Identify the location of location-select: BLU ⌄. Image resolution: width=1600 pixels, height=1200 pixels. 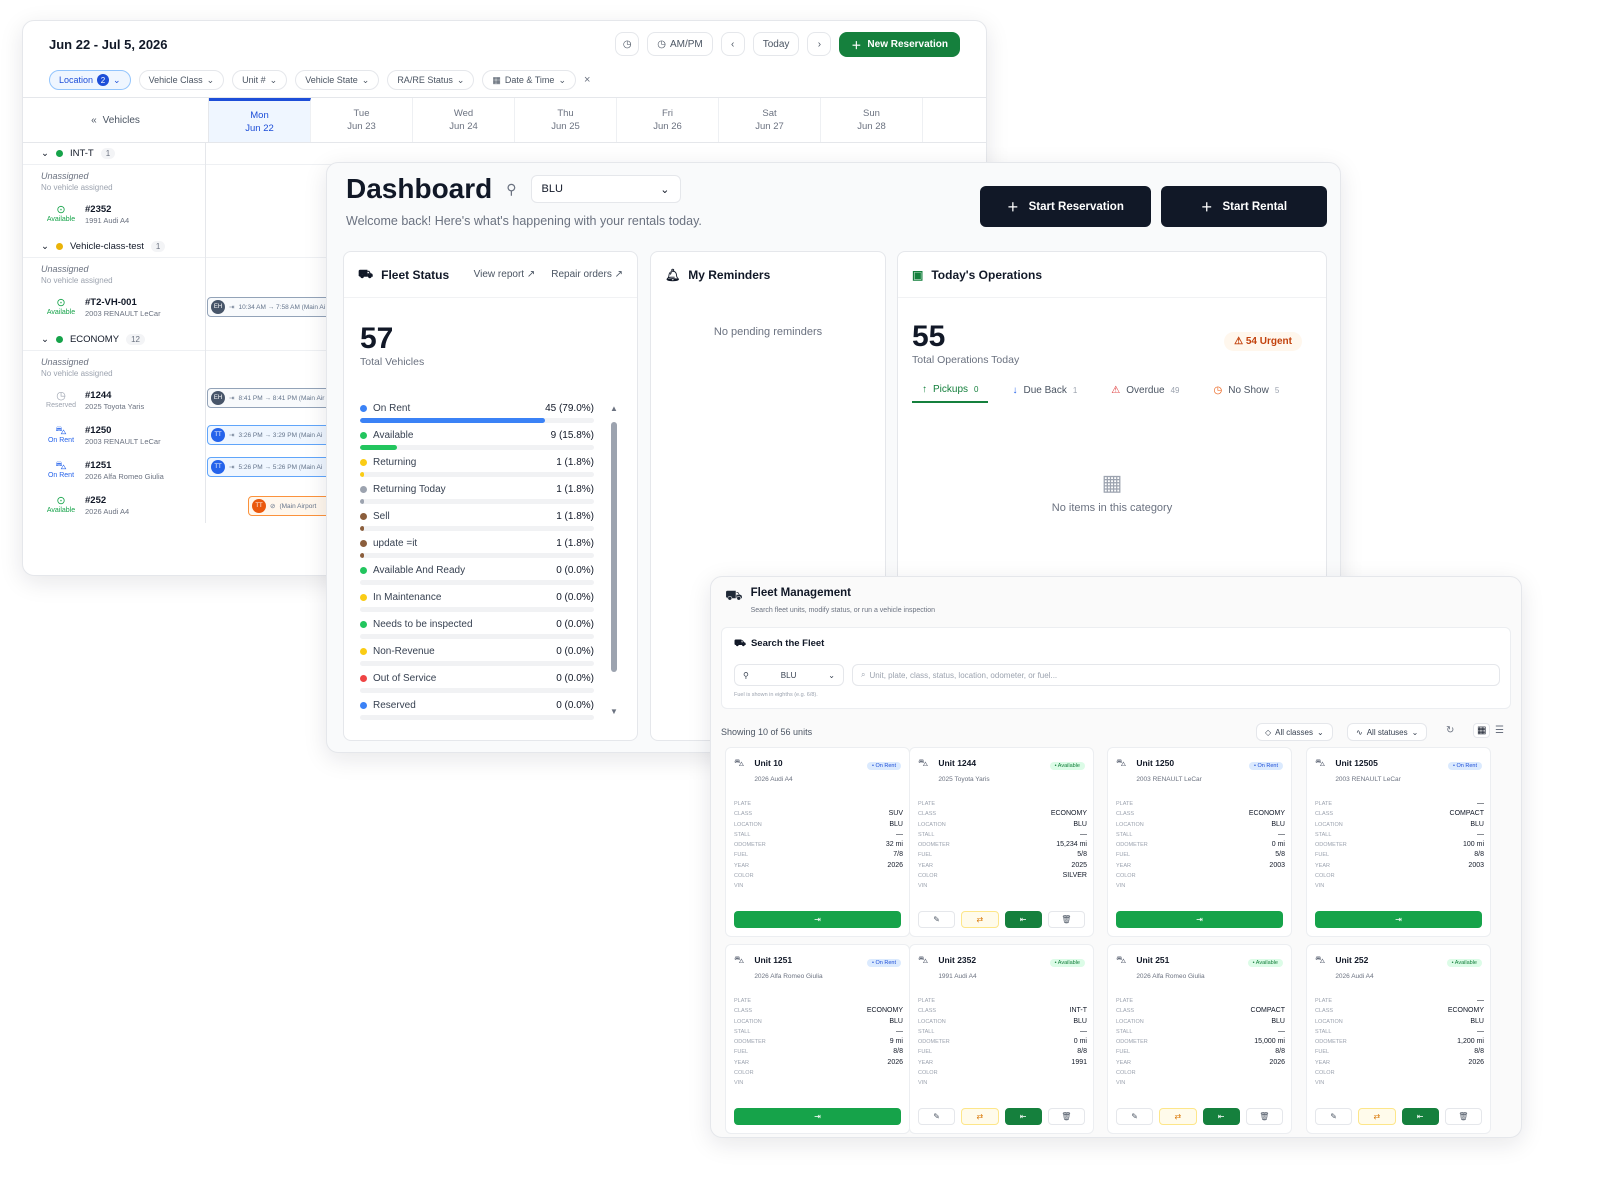
(605, 189).